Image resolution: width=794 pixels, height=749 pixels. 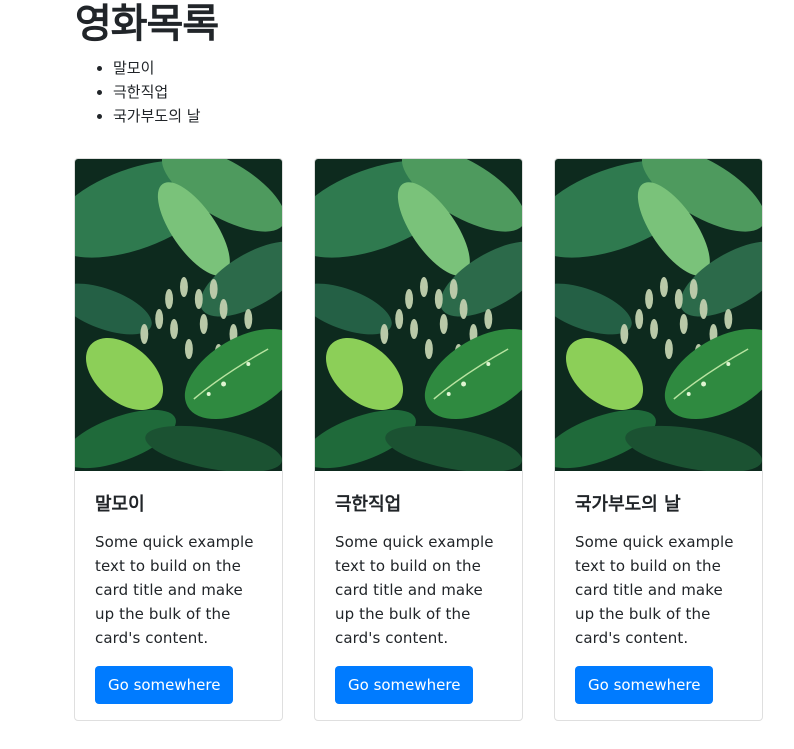 What do you see at coordinates (157, 116) in the screenshot?
I see `list-item: 국가부도의 날` at bounding box center [157, 116].